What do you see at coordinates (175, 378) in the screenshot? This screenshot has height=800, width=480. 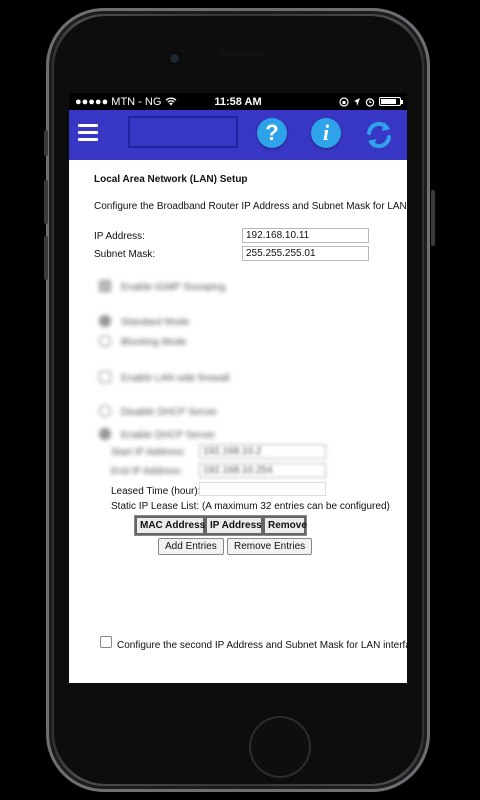 I see `blurred-option: Enable LAN side firewall` at bounding box center [175, 378].